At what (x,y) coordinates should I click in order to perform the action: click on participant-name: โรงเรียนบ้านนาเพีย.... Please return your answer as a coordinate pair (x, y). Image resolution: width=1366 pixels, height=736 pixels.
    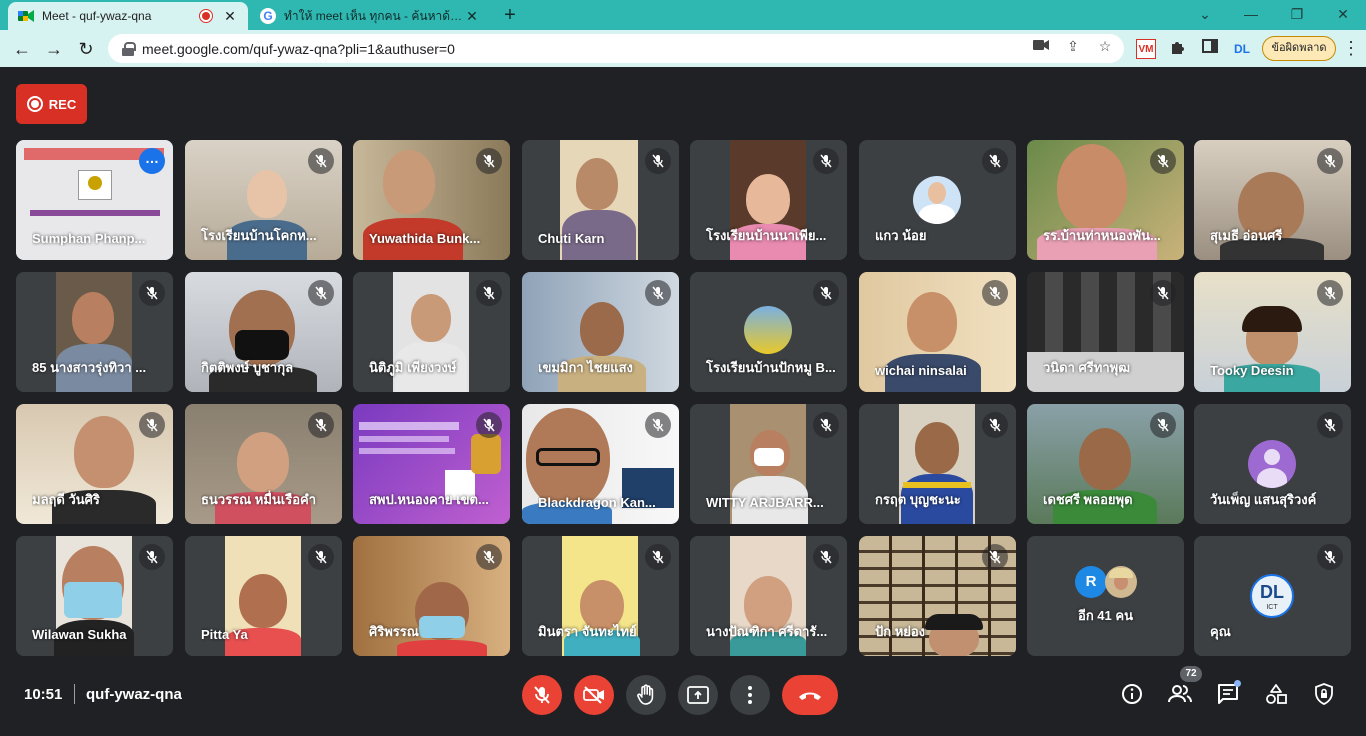
    Looking at the image, I should click on (766, 235).